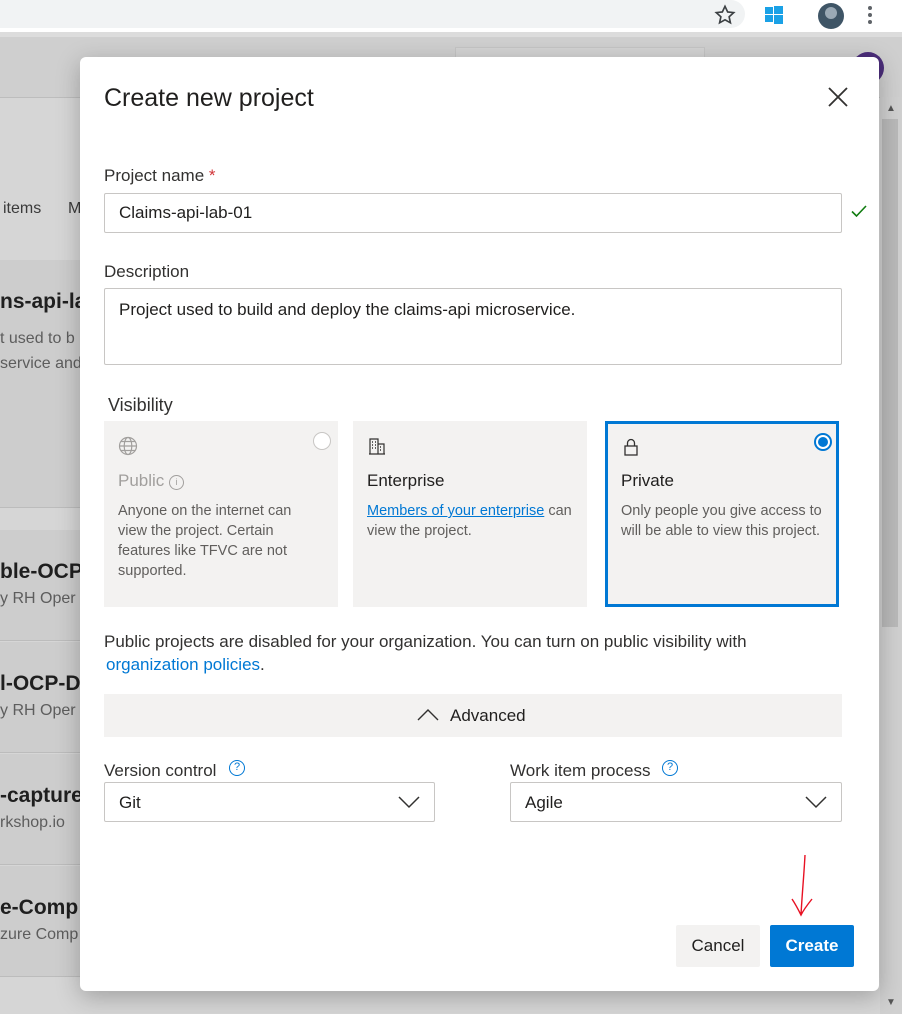 This screenshot has width=902, height=1014. Describe the element at coordinates (154, 175) in the screenshot. I see `project-name-label-text: Project name` at that location.